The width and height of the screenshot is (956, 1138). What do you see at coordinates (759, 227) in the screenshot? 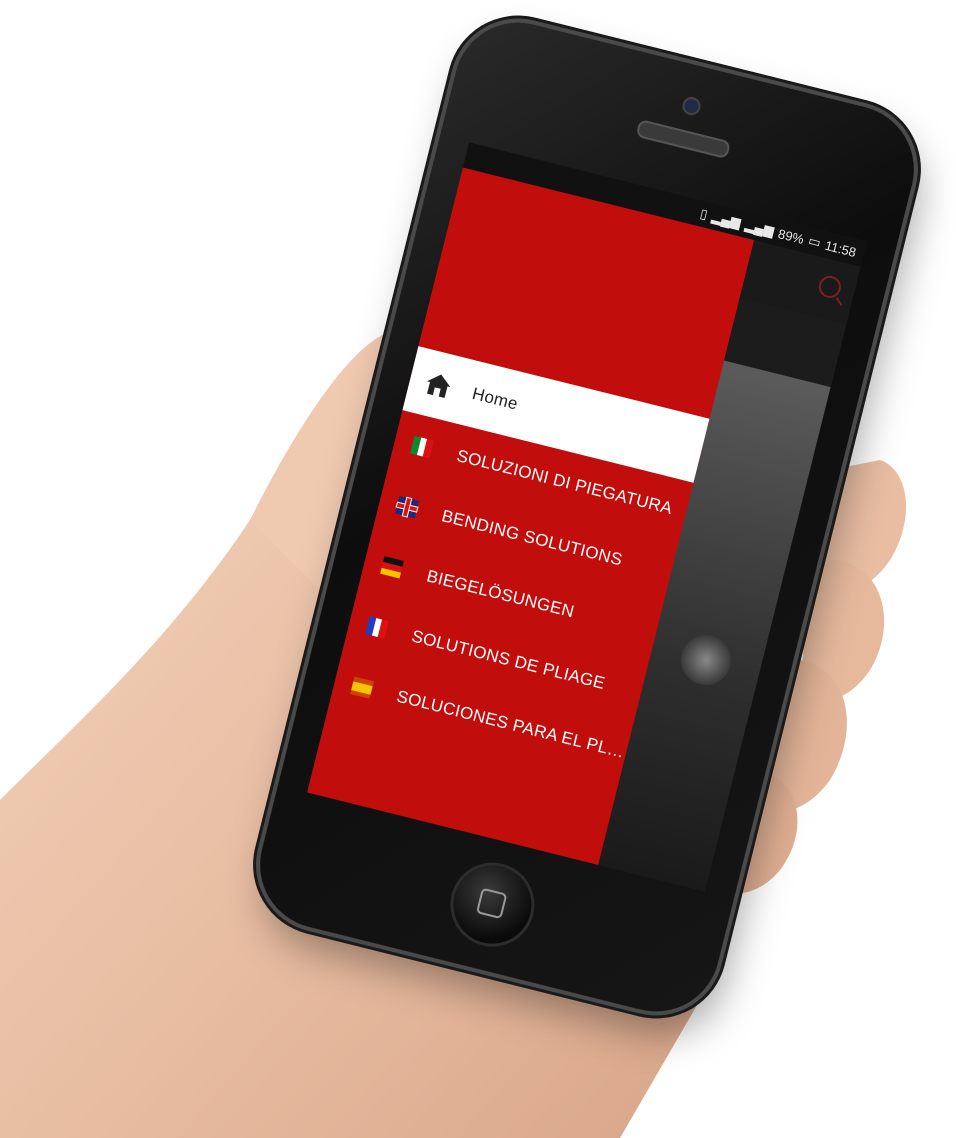
I see `signal-4g-icon: ▂▄▆` at bounding box center [759, 227].